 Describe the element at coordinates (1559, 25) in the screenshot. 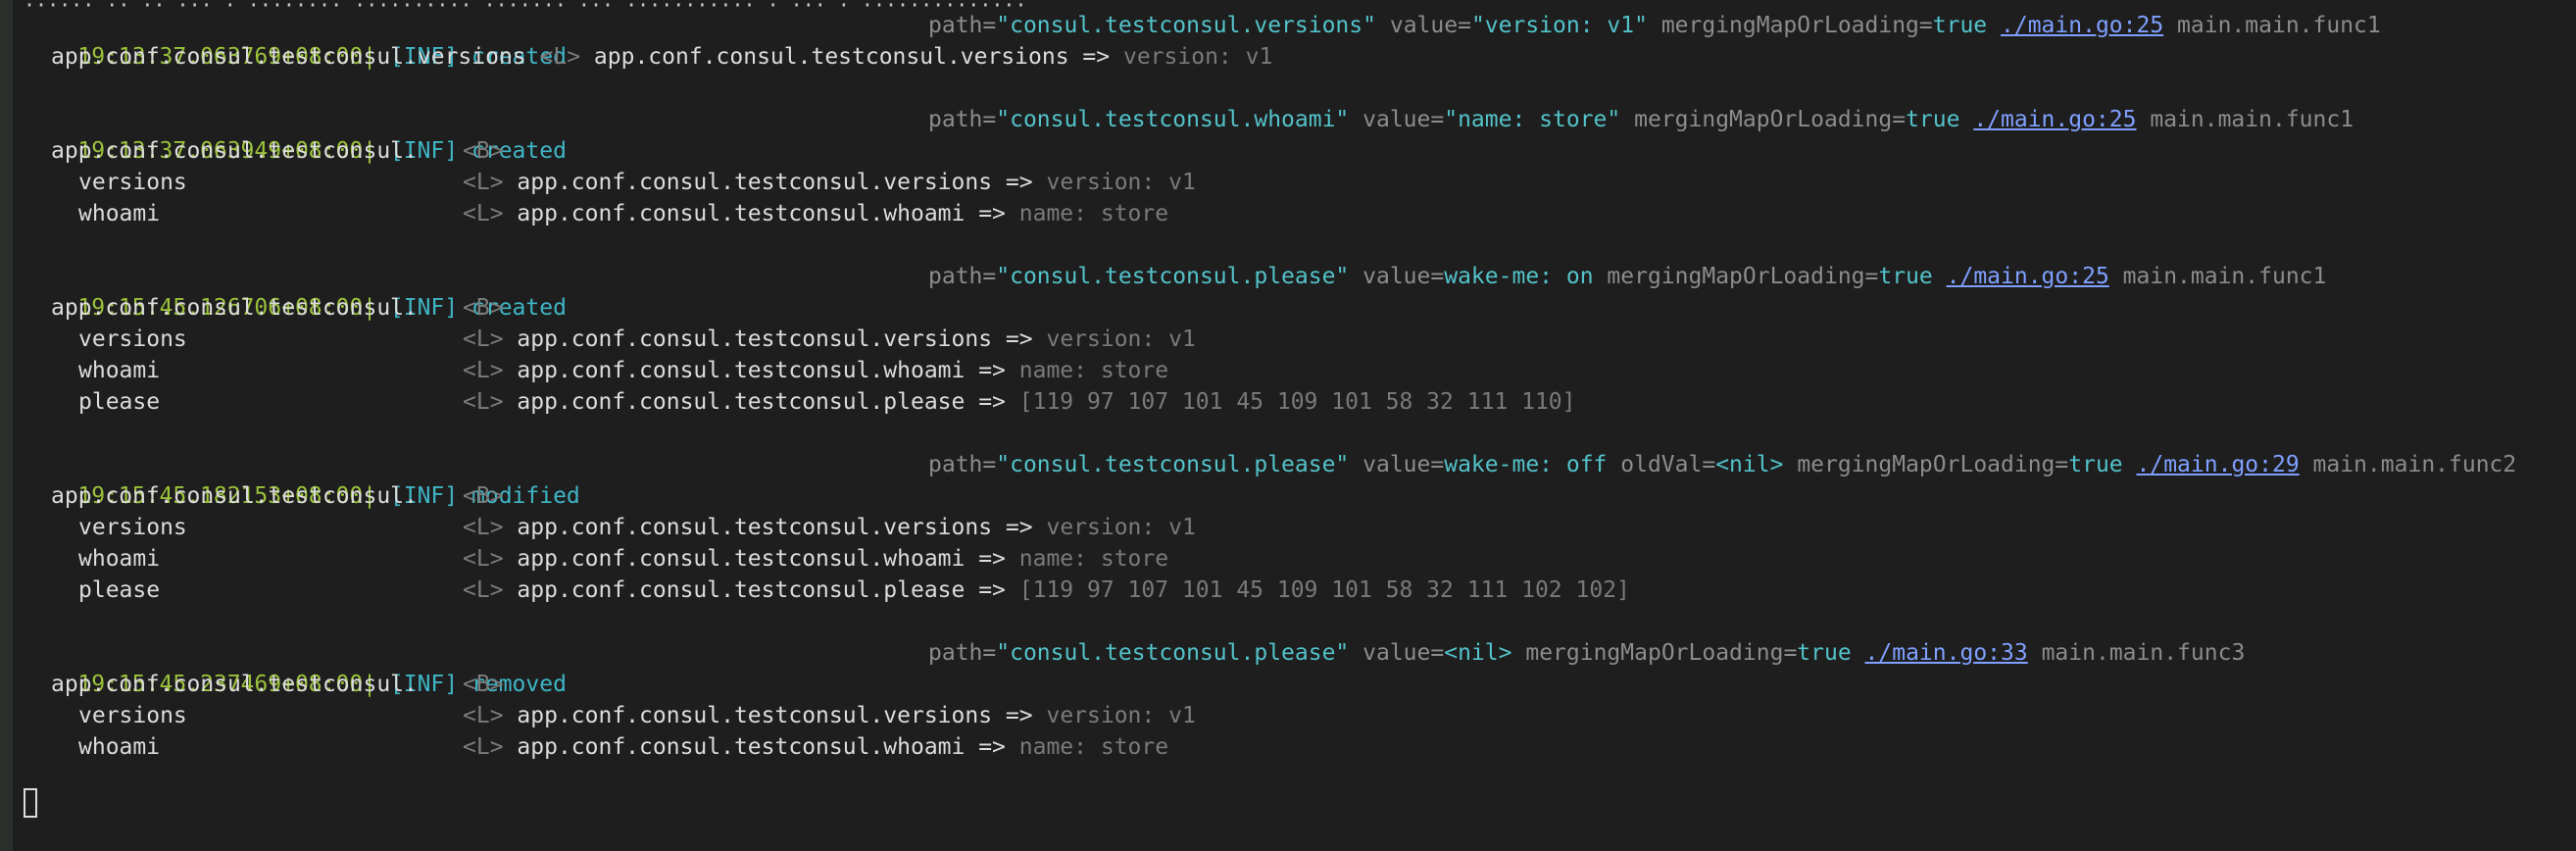

I see `value-value: "version: v1"` at that location.